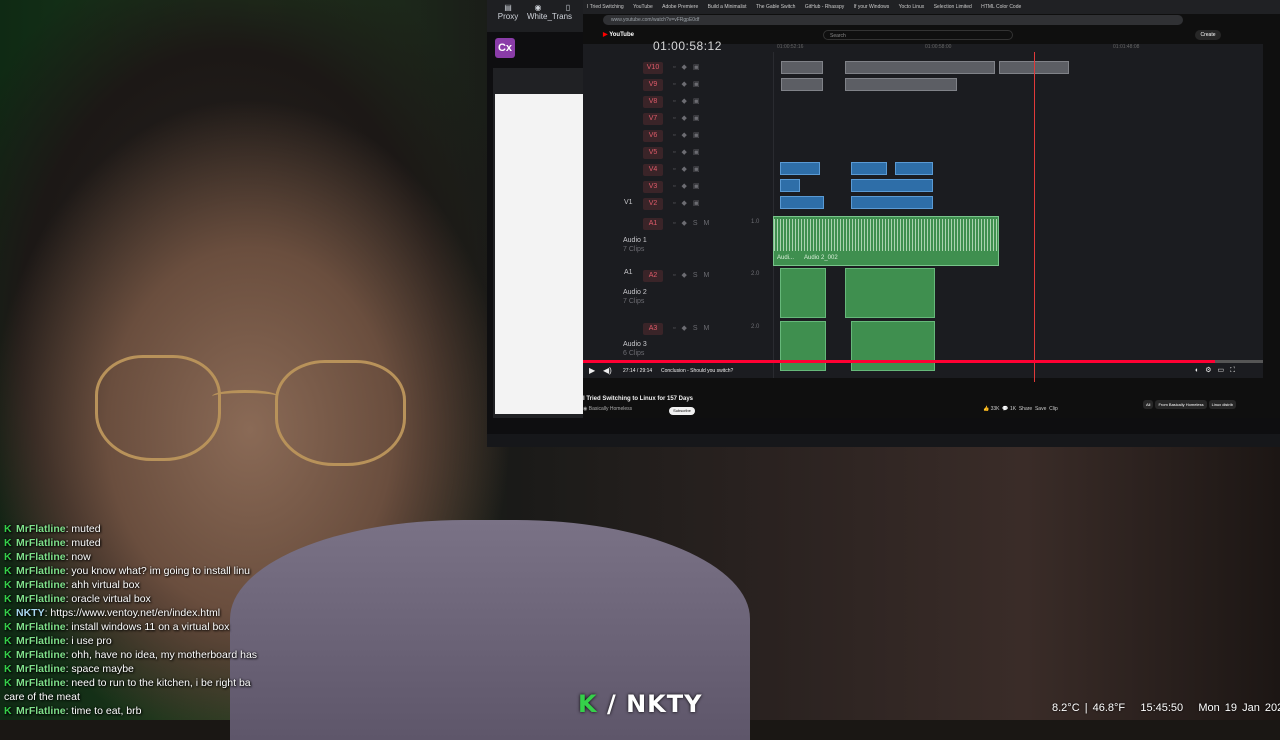  I want to click on browser-tab: Yocto Linux, so click(912, 7).